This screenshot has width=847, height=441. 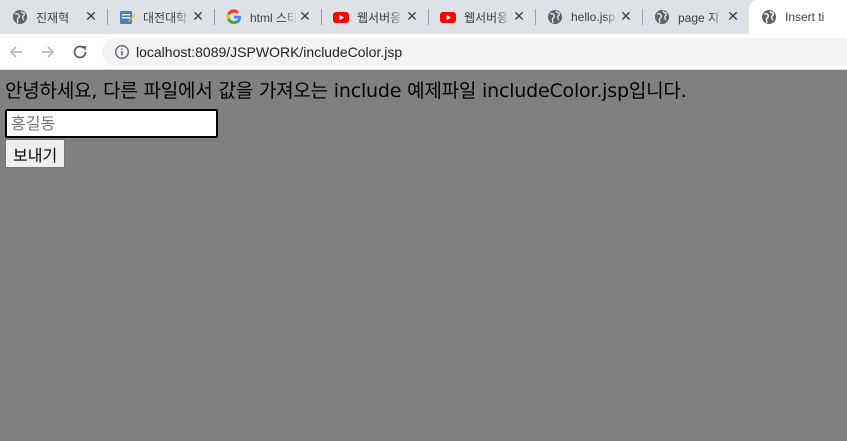 I want to click on tab-title: html 스타, so click(x=273, y=17).